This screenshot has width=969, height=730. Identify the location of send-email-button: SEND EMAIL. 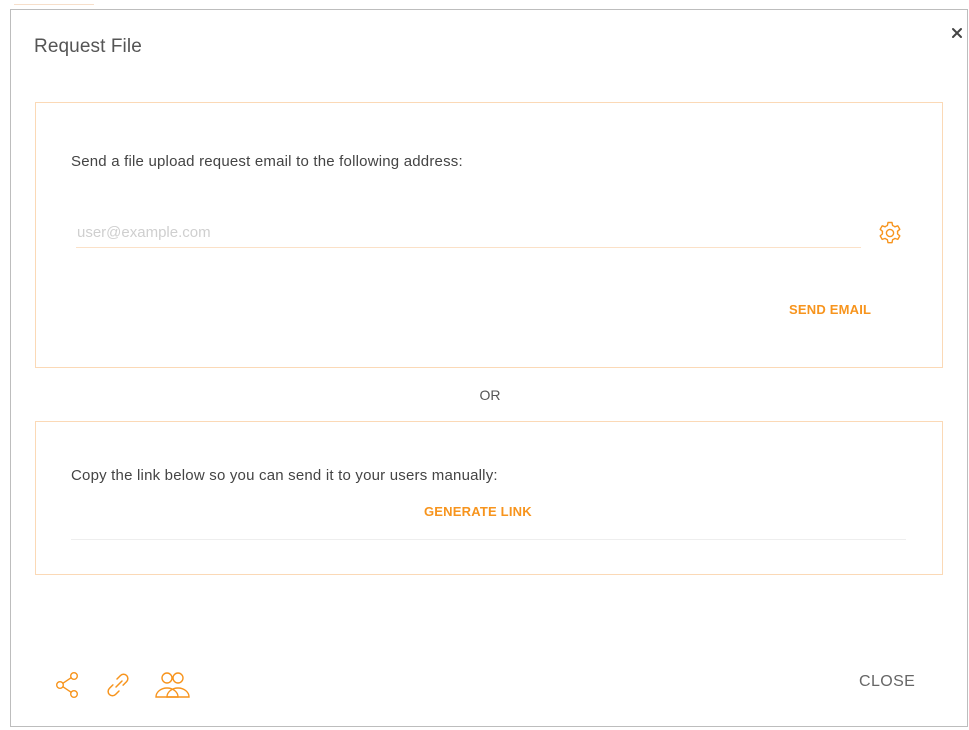
(830, 309).